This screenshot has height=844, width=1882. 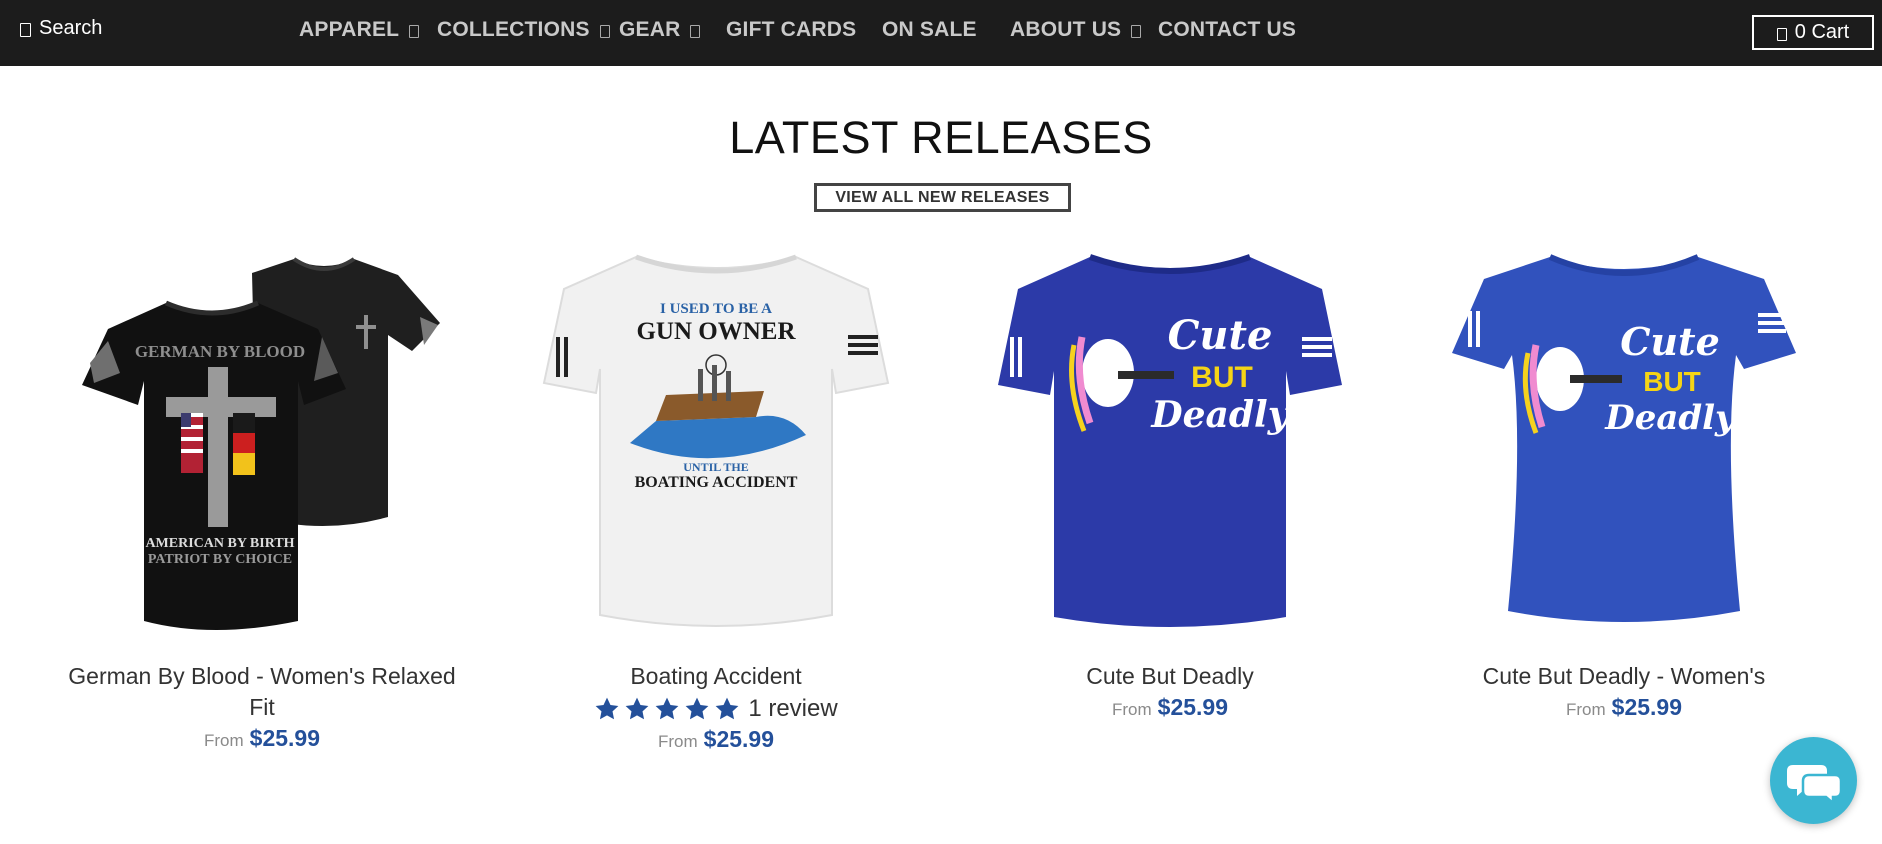 I want to click on print-line-3: UNTIL THE, so click(x=715, y=467).